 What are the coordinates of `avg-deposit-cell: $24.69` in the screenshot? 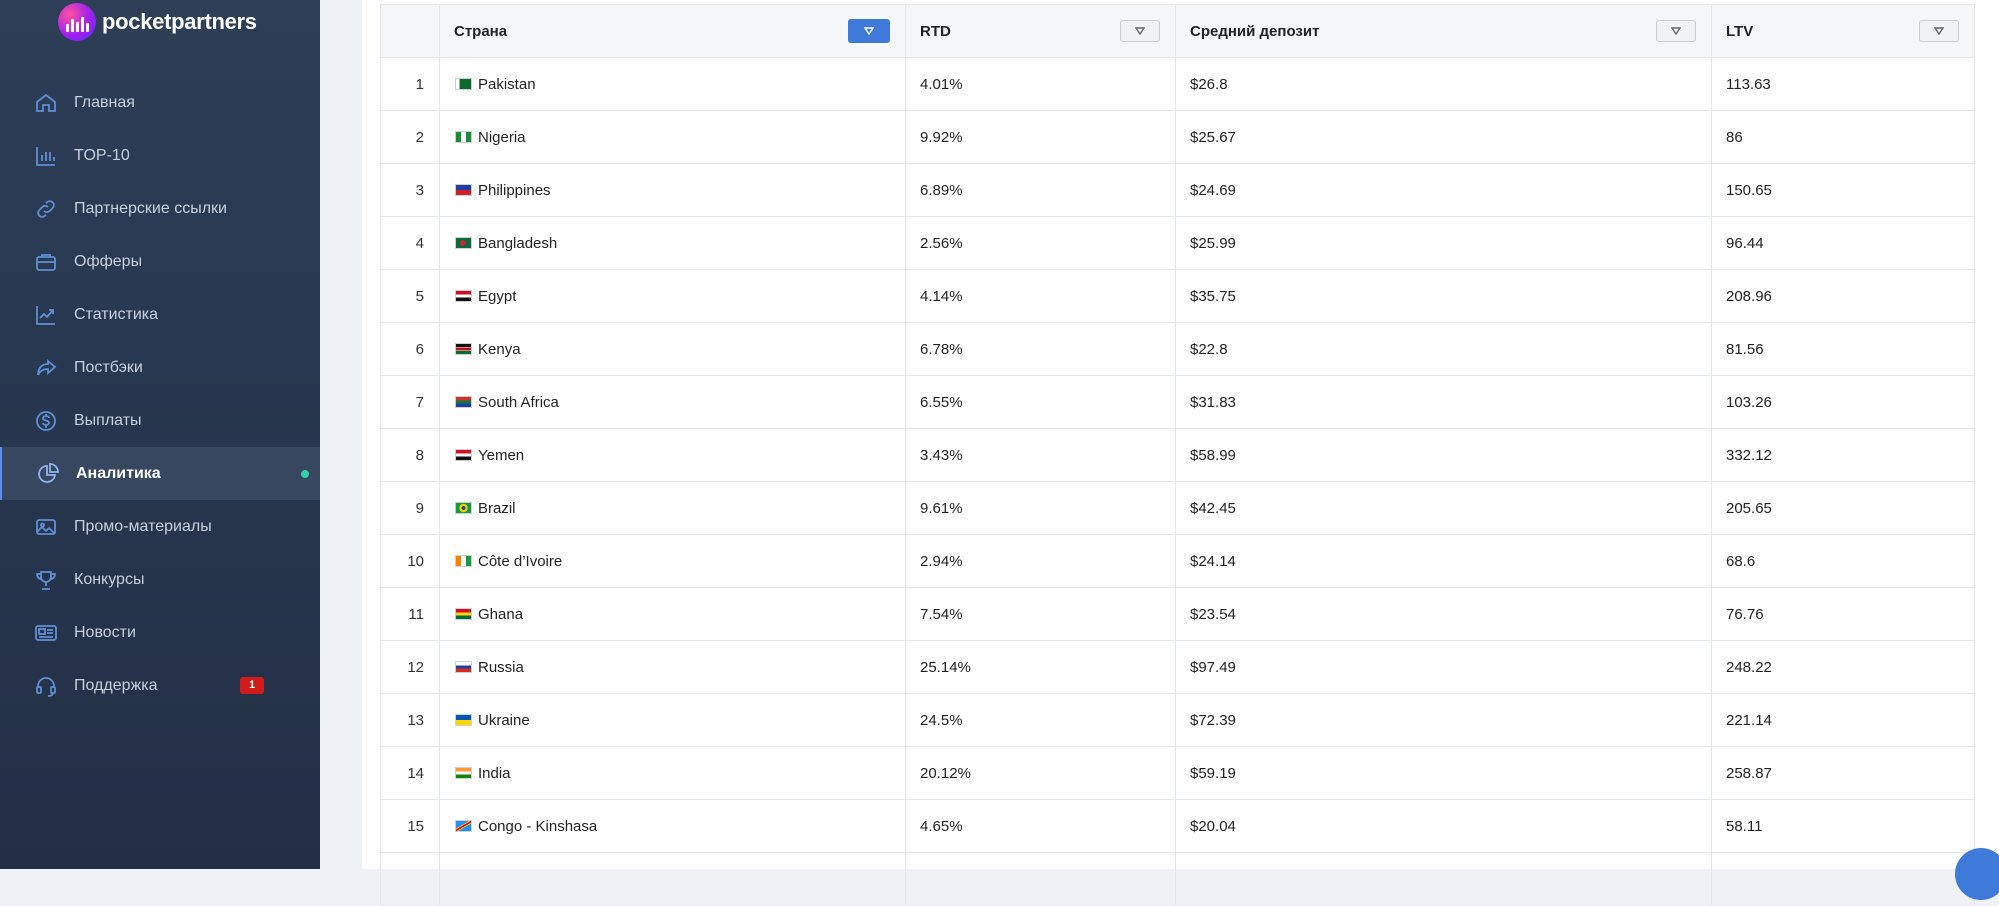 It's located at (1443, 190).